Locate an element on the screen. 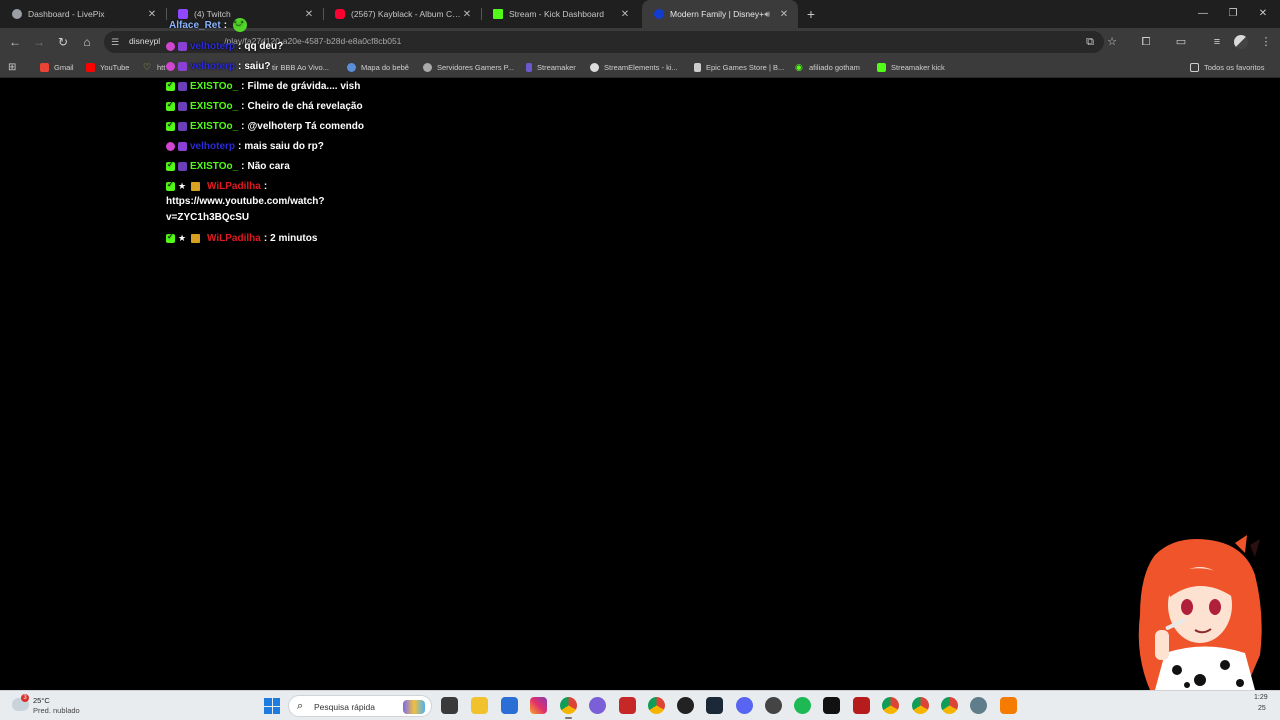  chat-message: ★ WiLPadilha : is located at coordinates (216, 186).